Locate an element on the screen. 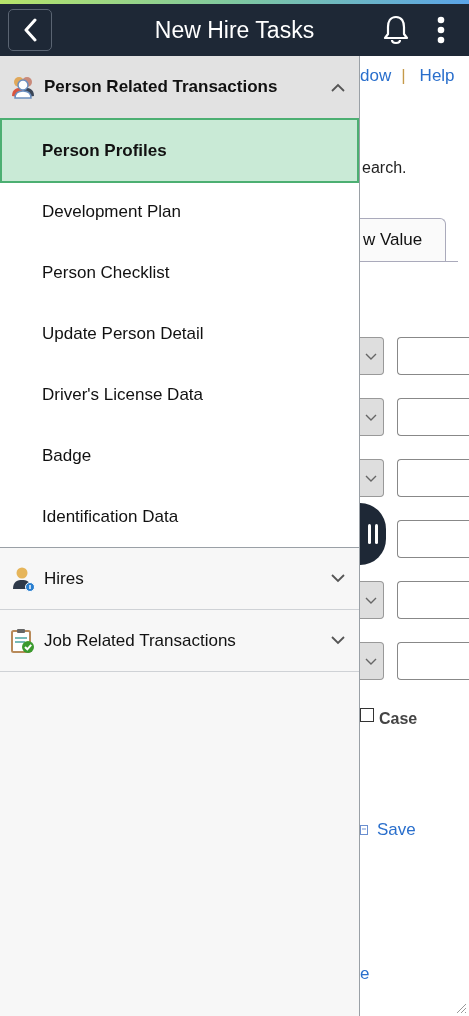 The width and height of the screenshot is (469, 1016). people-icon is located at coordinates (23, 87).